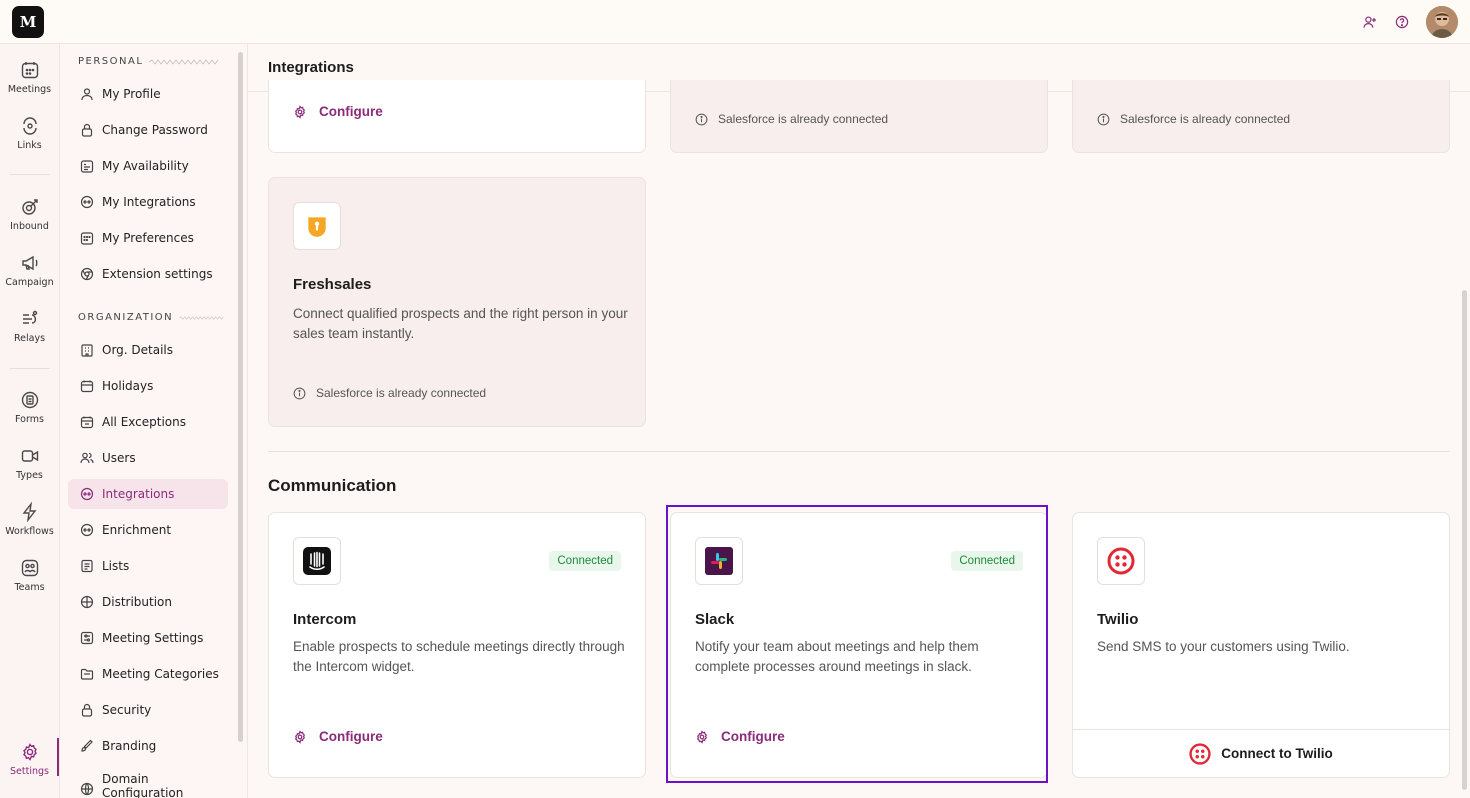  What do you see at coordinates (148, 61) in the screenshot?
I see `personal-heading: PERSONAL` at bounding box center [148, 61].